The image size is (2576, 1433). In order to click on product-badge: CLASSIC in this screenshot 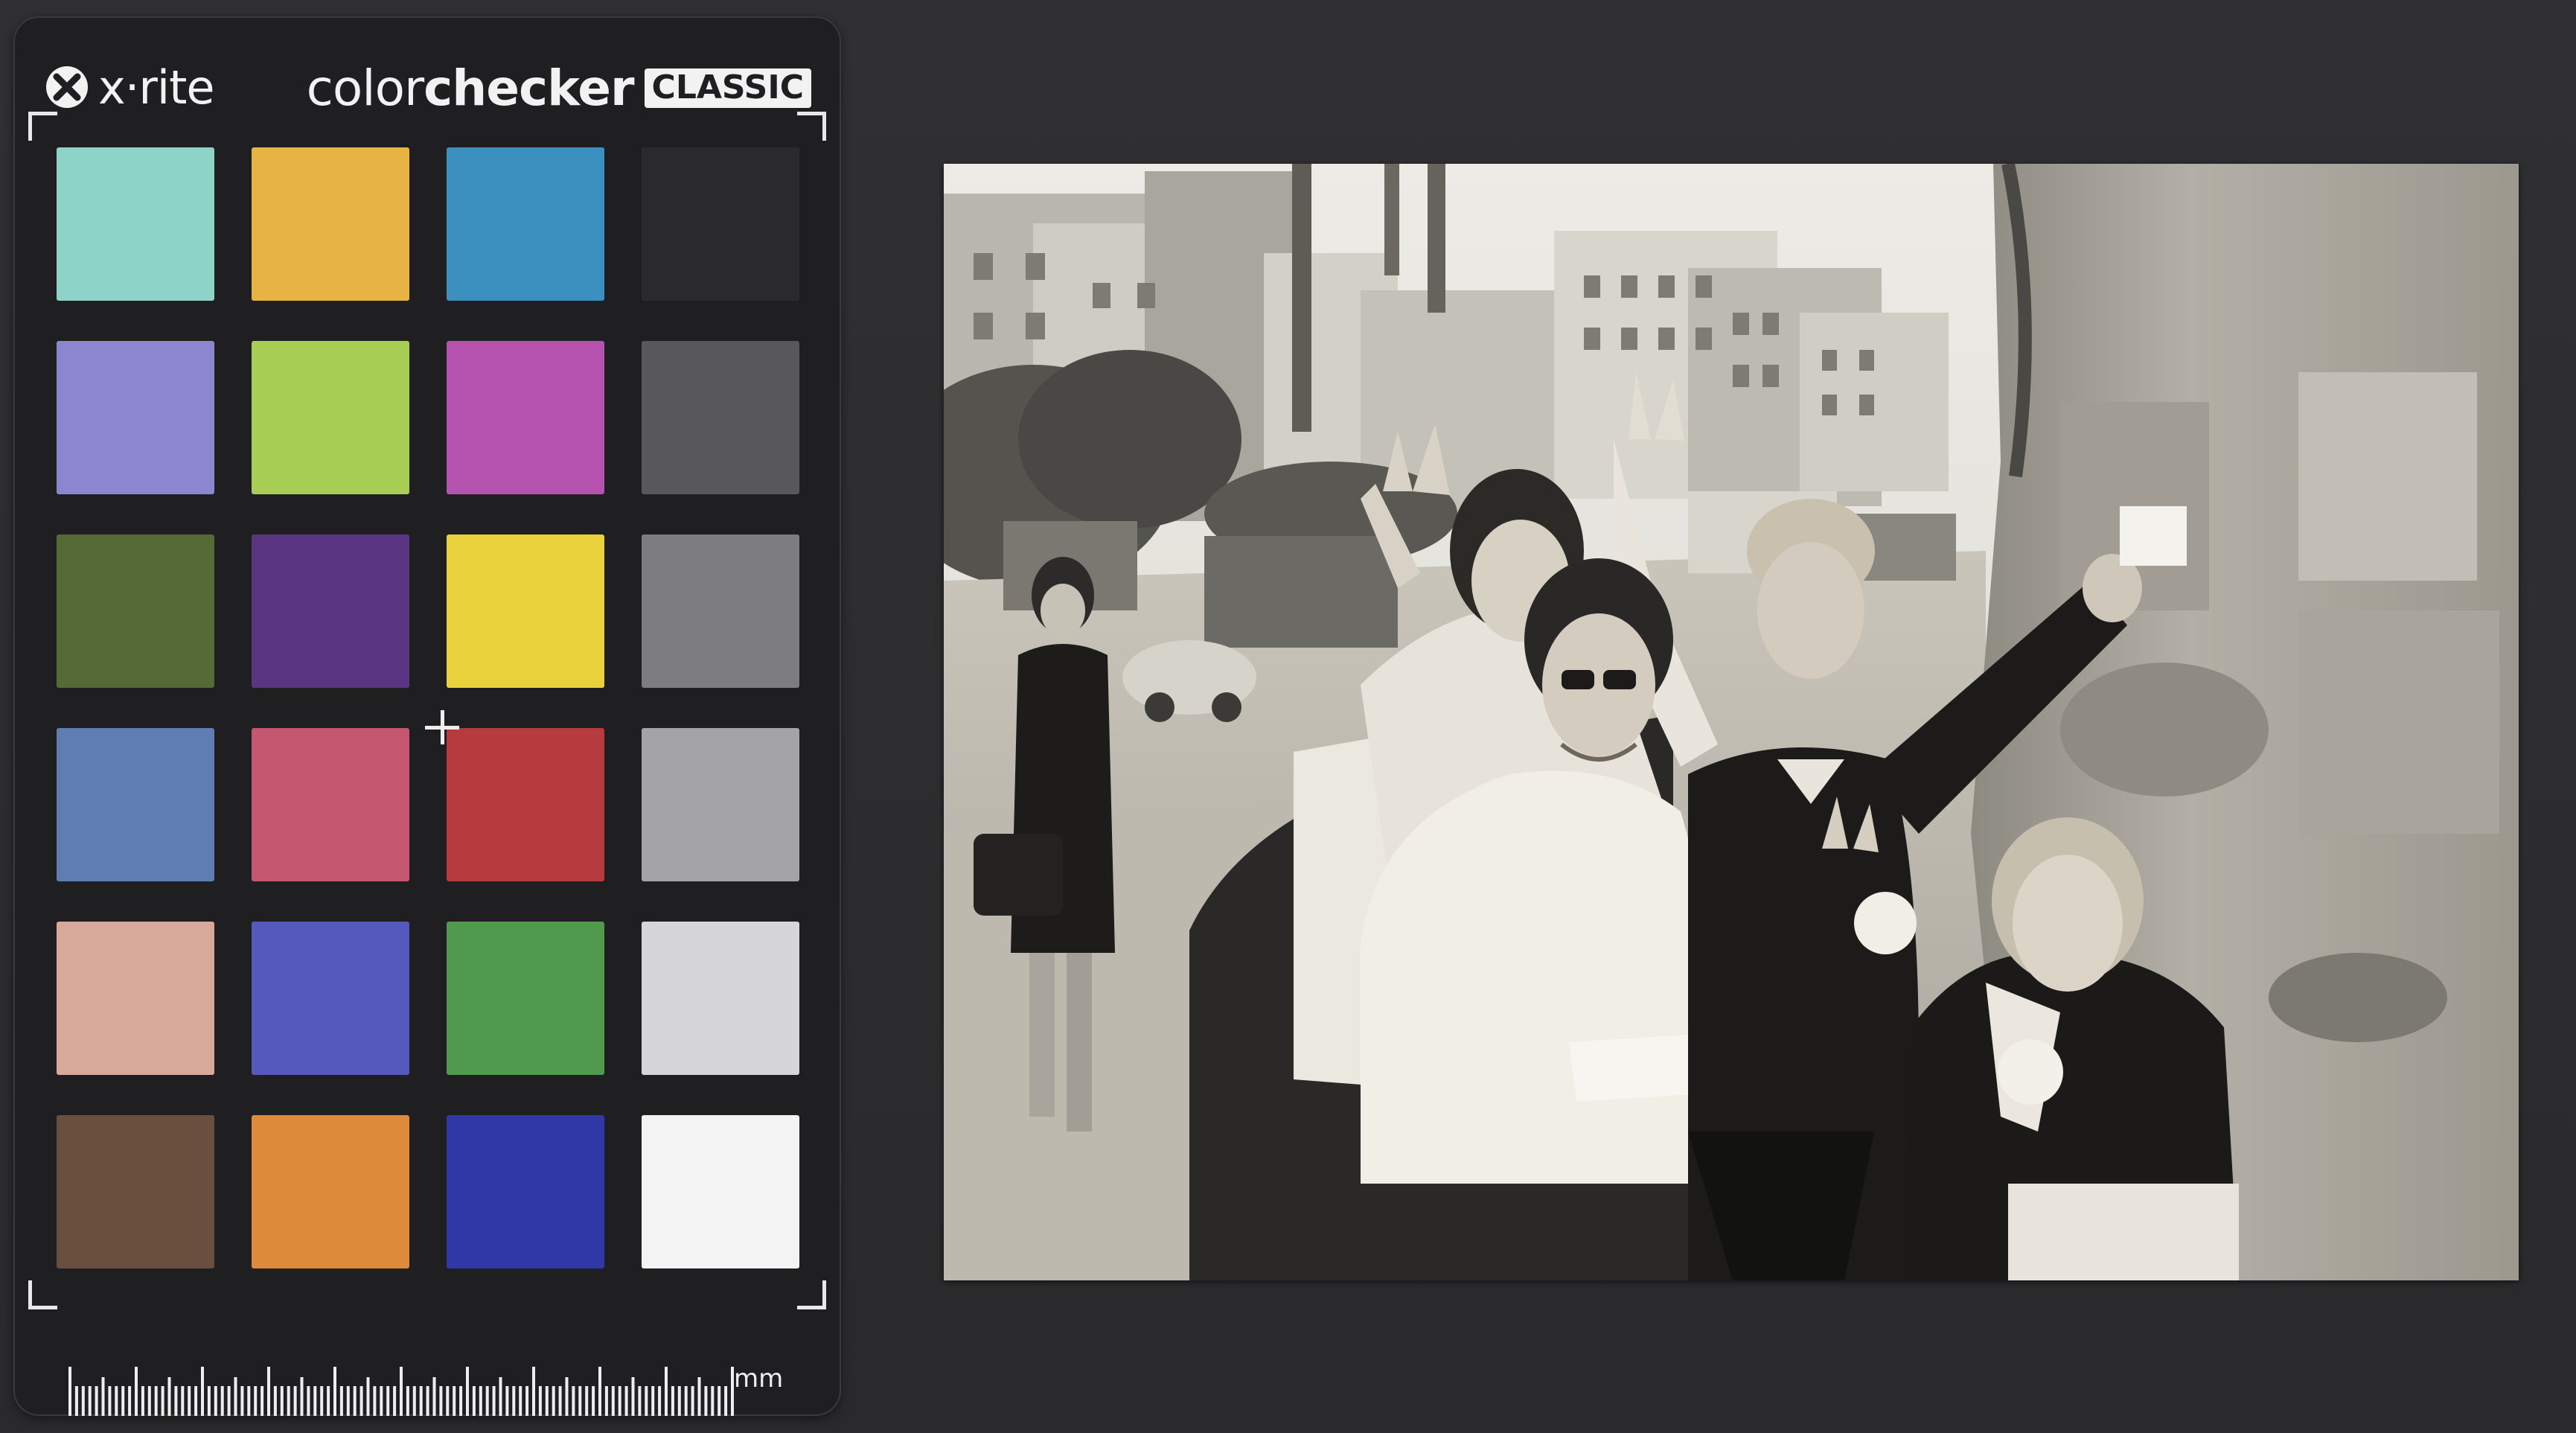, I will do `click(727, 88)`.